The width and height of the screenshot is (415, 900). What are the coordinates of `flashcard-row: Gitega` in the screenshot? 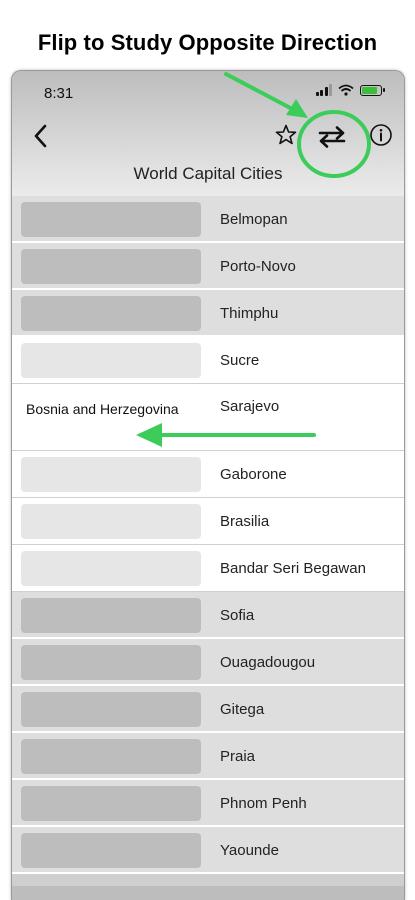 It's located at (208, 709).